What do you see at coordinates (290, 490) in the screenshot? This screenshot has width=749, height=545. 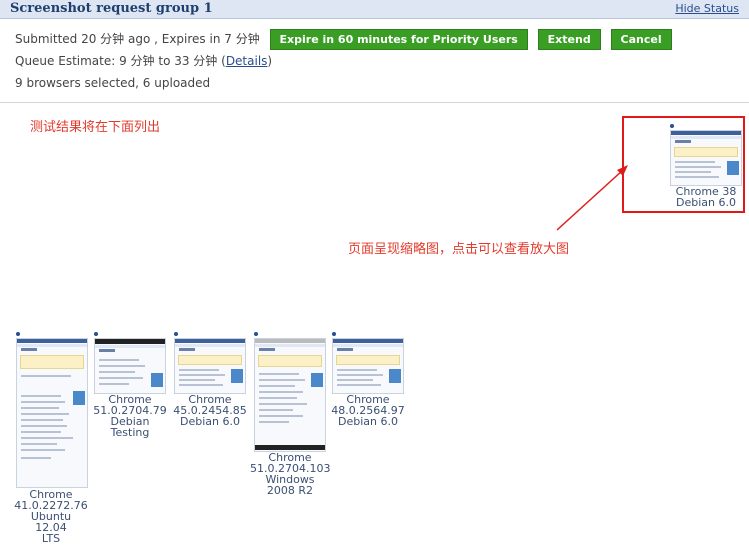 I see `platform-name-2: 2008 R2` at bounding box center [290, 490].